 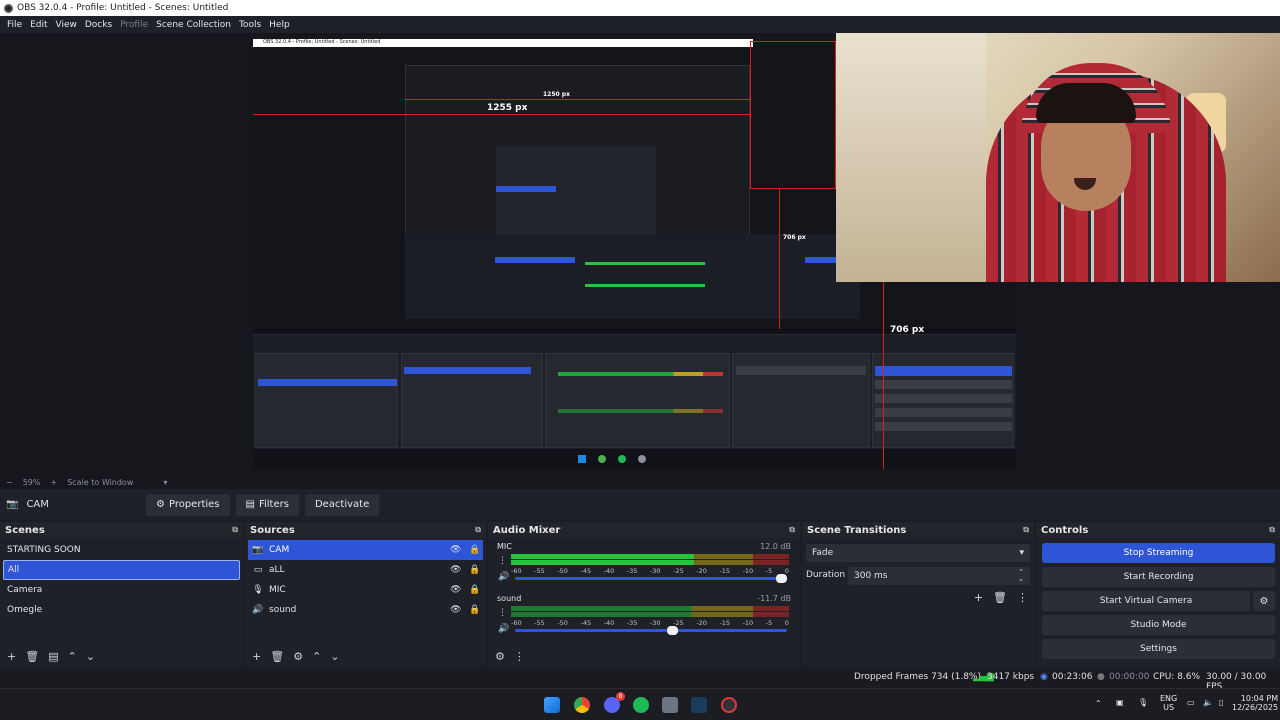 I want to click on deactivate-button: Deactivate, so click(x=342, y=504).